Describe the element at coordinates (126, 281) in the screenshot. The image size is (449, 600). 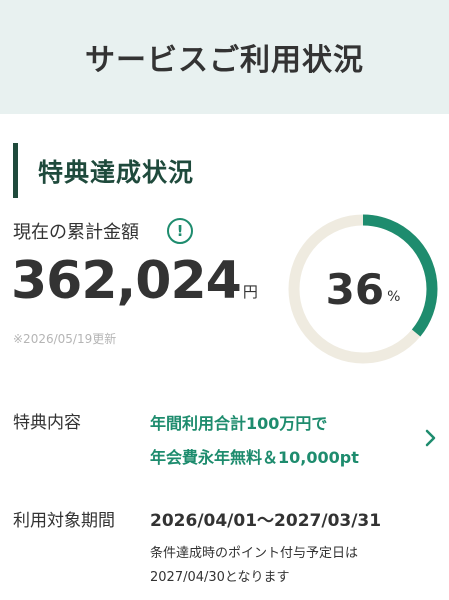
I see `total-amount-value: 362,024` at that location.